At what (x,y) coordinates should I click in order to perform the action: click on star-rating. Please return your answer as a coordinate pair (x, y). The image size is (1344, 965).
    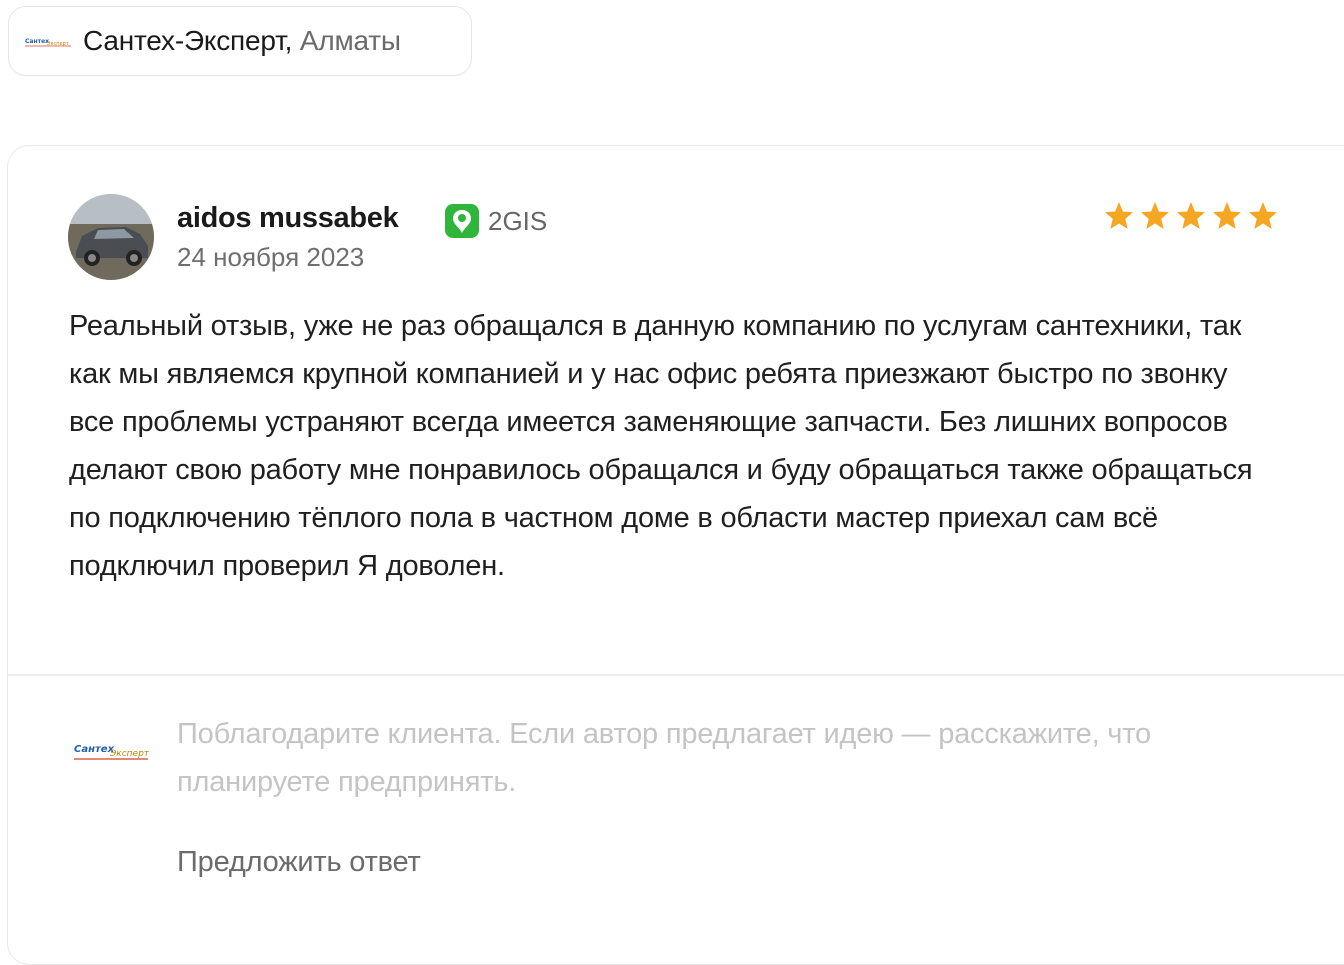
    Looking at the image, I should click on (1191, 216).